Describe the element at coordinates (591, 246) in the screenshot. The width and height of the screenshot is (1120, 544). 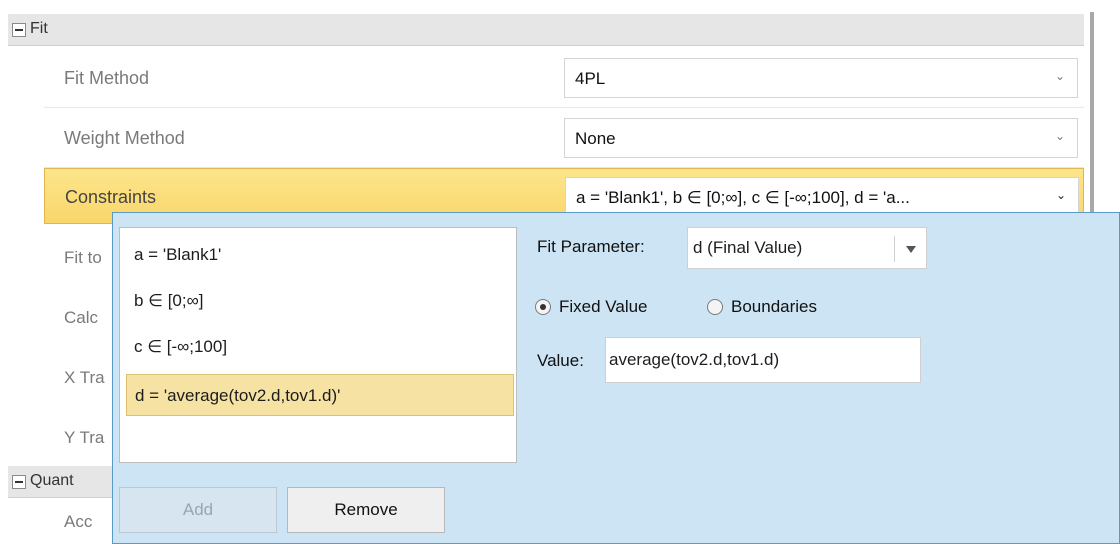
I see `fit-parameter-label: Fit Parameter:` at that location.